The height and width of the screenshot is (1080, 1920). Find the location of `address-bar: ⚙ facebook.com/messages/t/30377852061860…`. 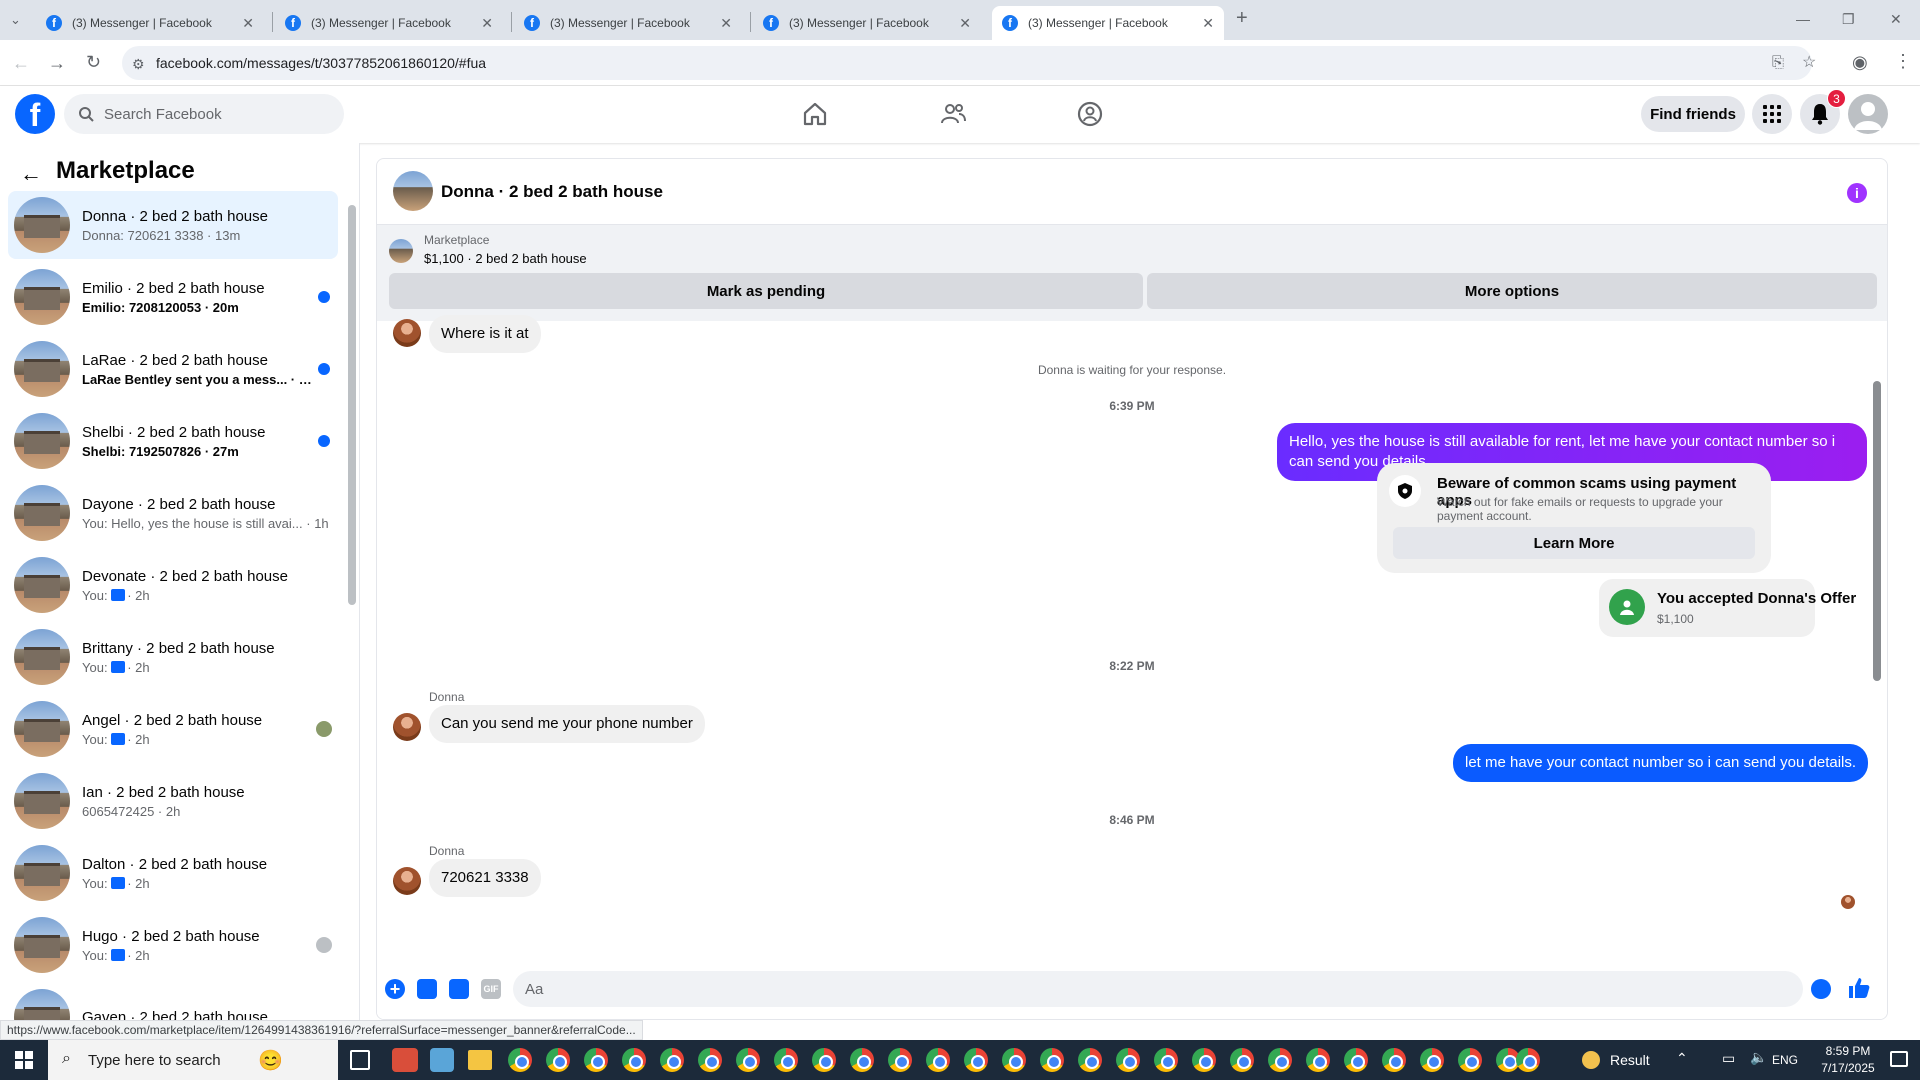

address-bar: ⚙ facebook.com/messages/t/30377852061860… is located at coordinates (969, 63).